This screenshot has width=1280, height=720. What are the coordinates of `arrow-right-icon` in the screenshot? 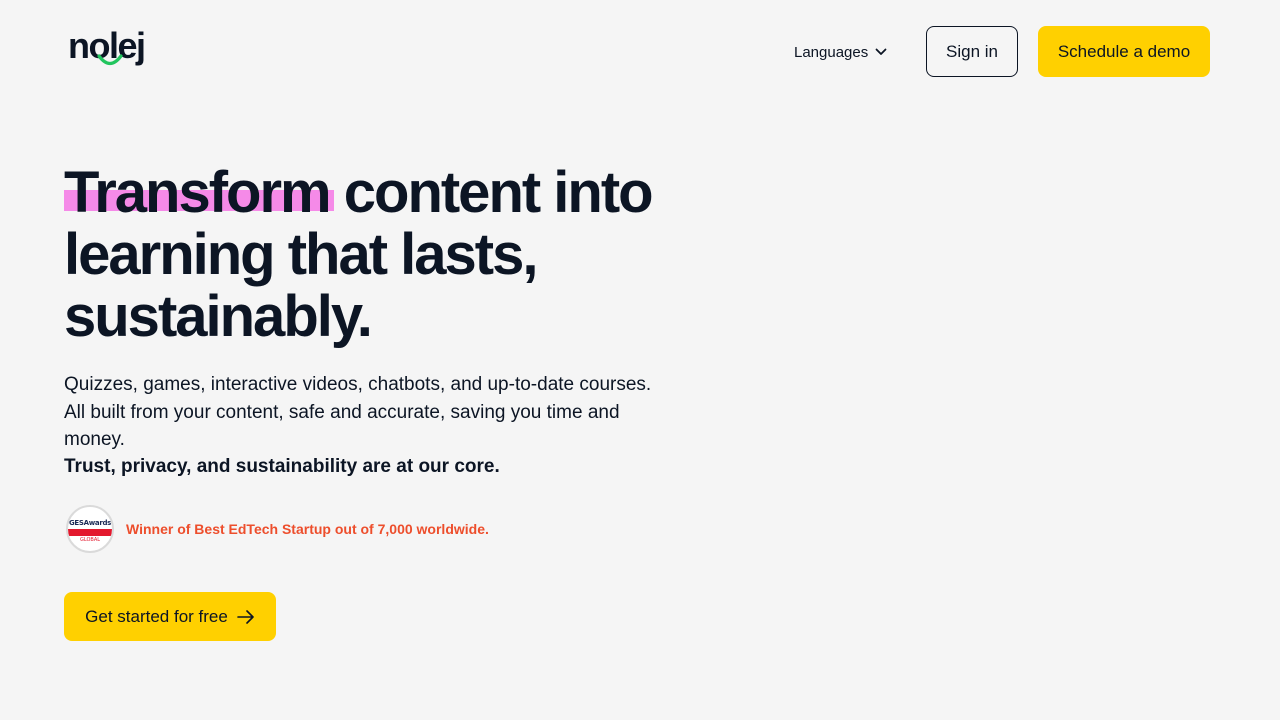 It's located at (246, 616).